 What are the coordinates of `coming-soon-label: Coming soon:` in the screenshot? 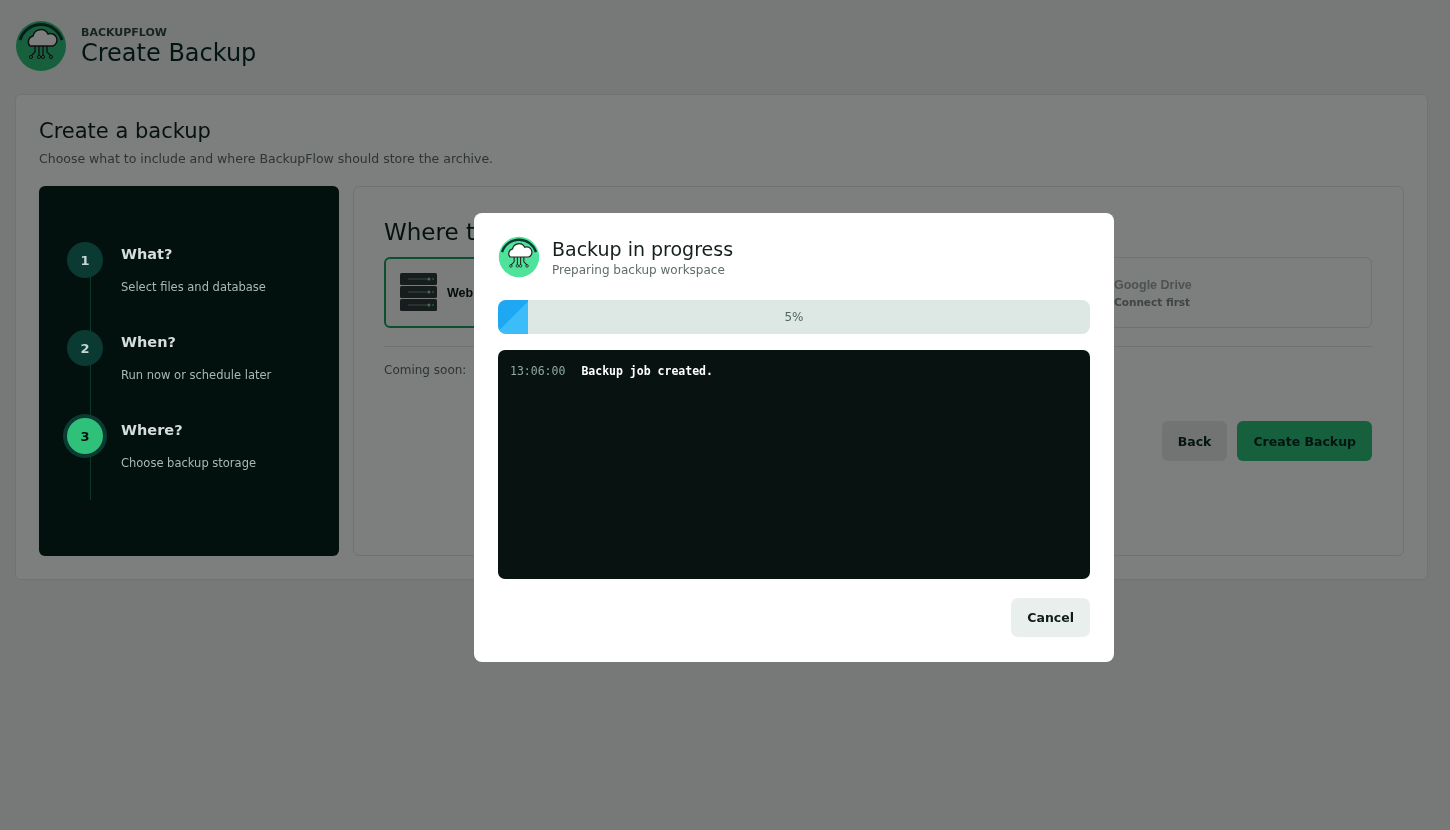 It's located at (425, 370).